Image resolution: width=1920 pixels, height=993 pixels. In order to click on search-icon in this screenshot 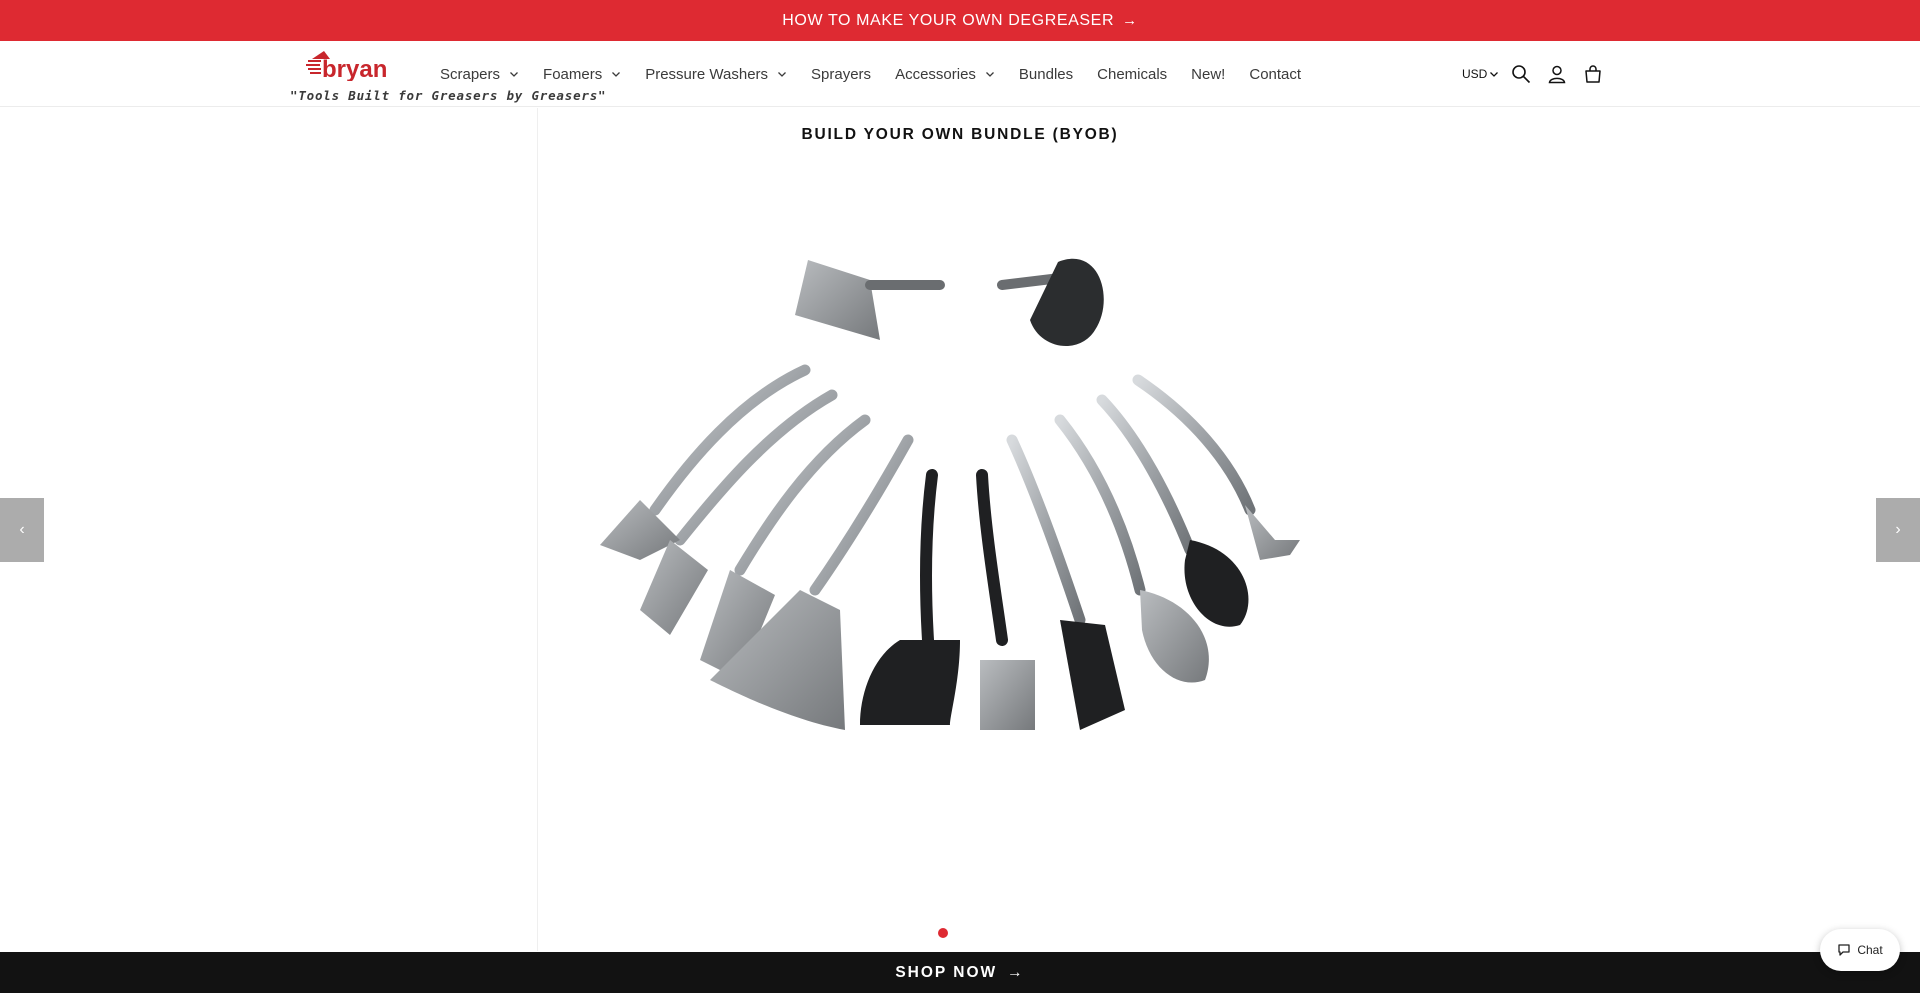, I will do `click(1521, 74)`.